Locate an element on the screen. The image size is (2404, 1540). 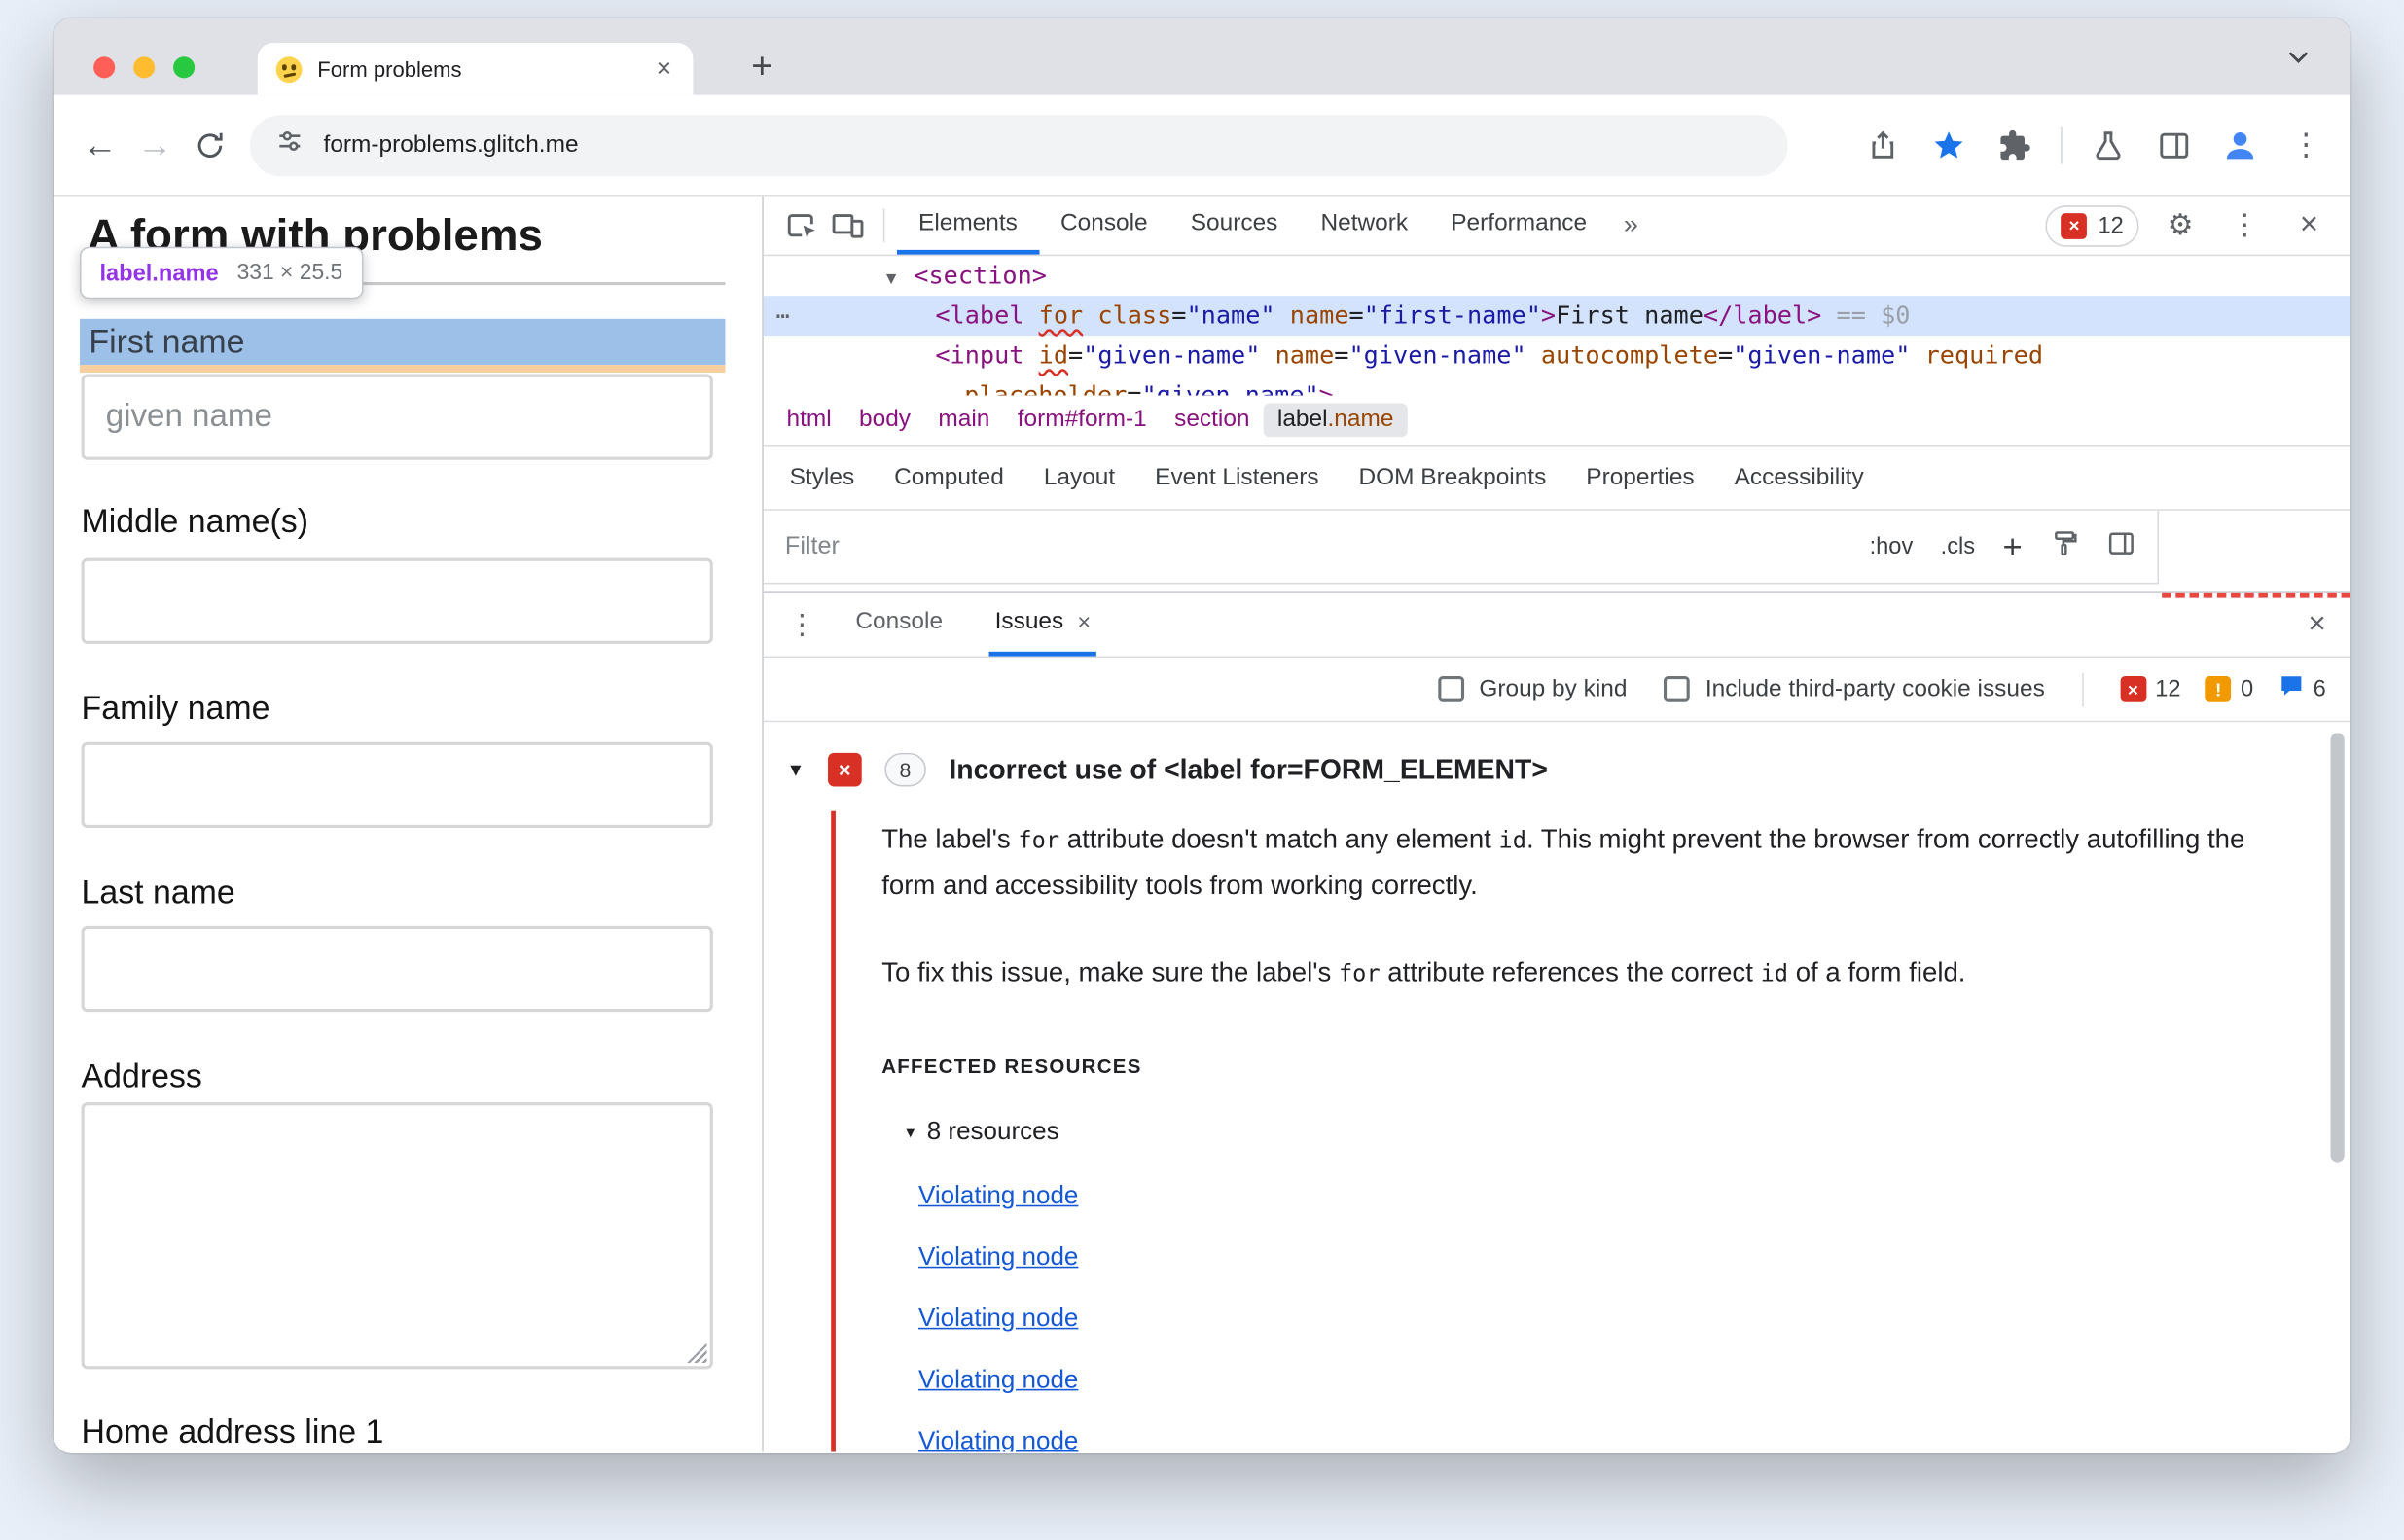
sidebar-tab-layout: Layout is located at coordinates (1078, 478).